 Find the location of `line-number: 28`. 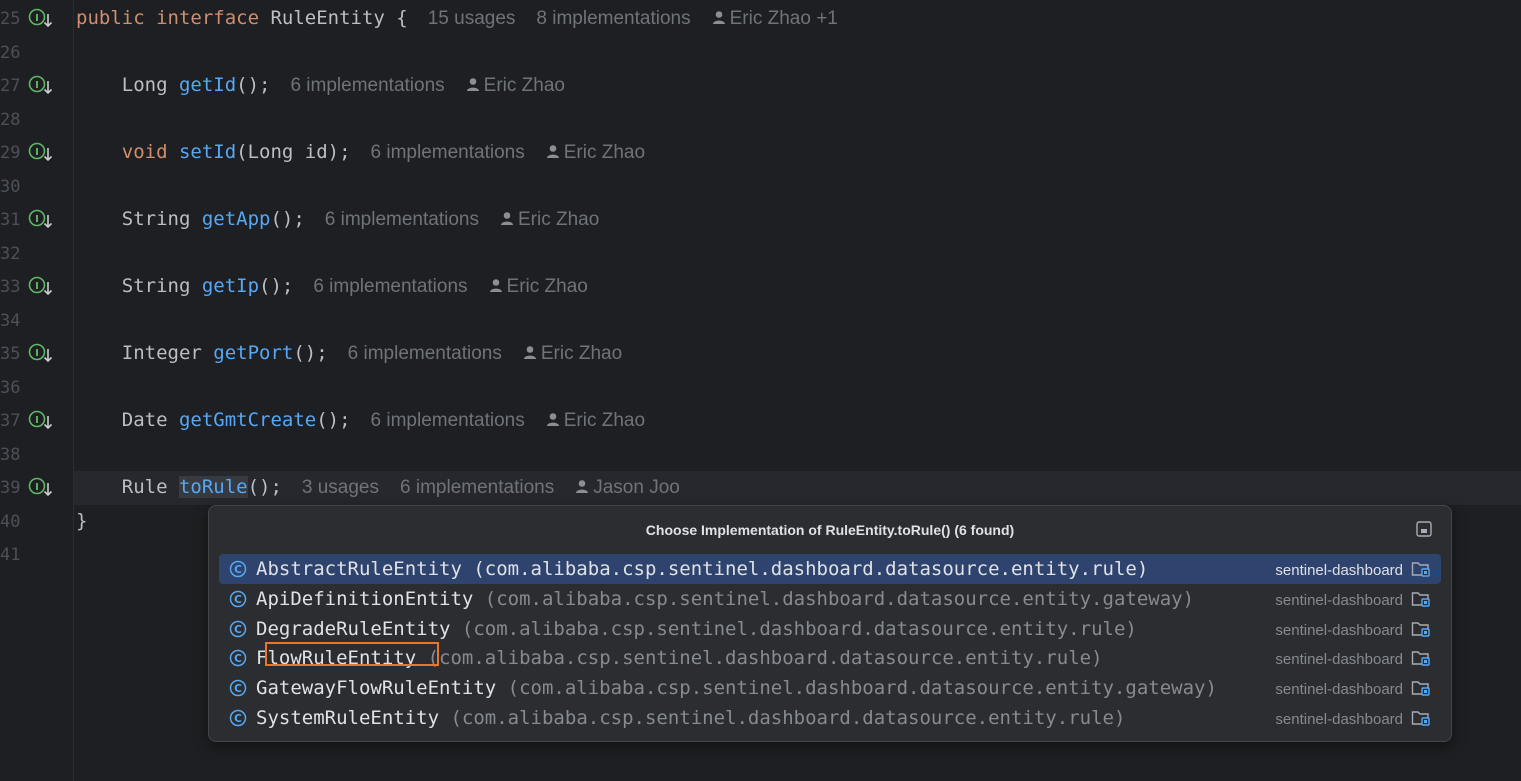

line-number: 28 is located at coordinates (10, 120).